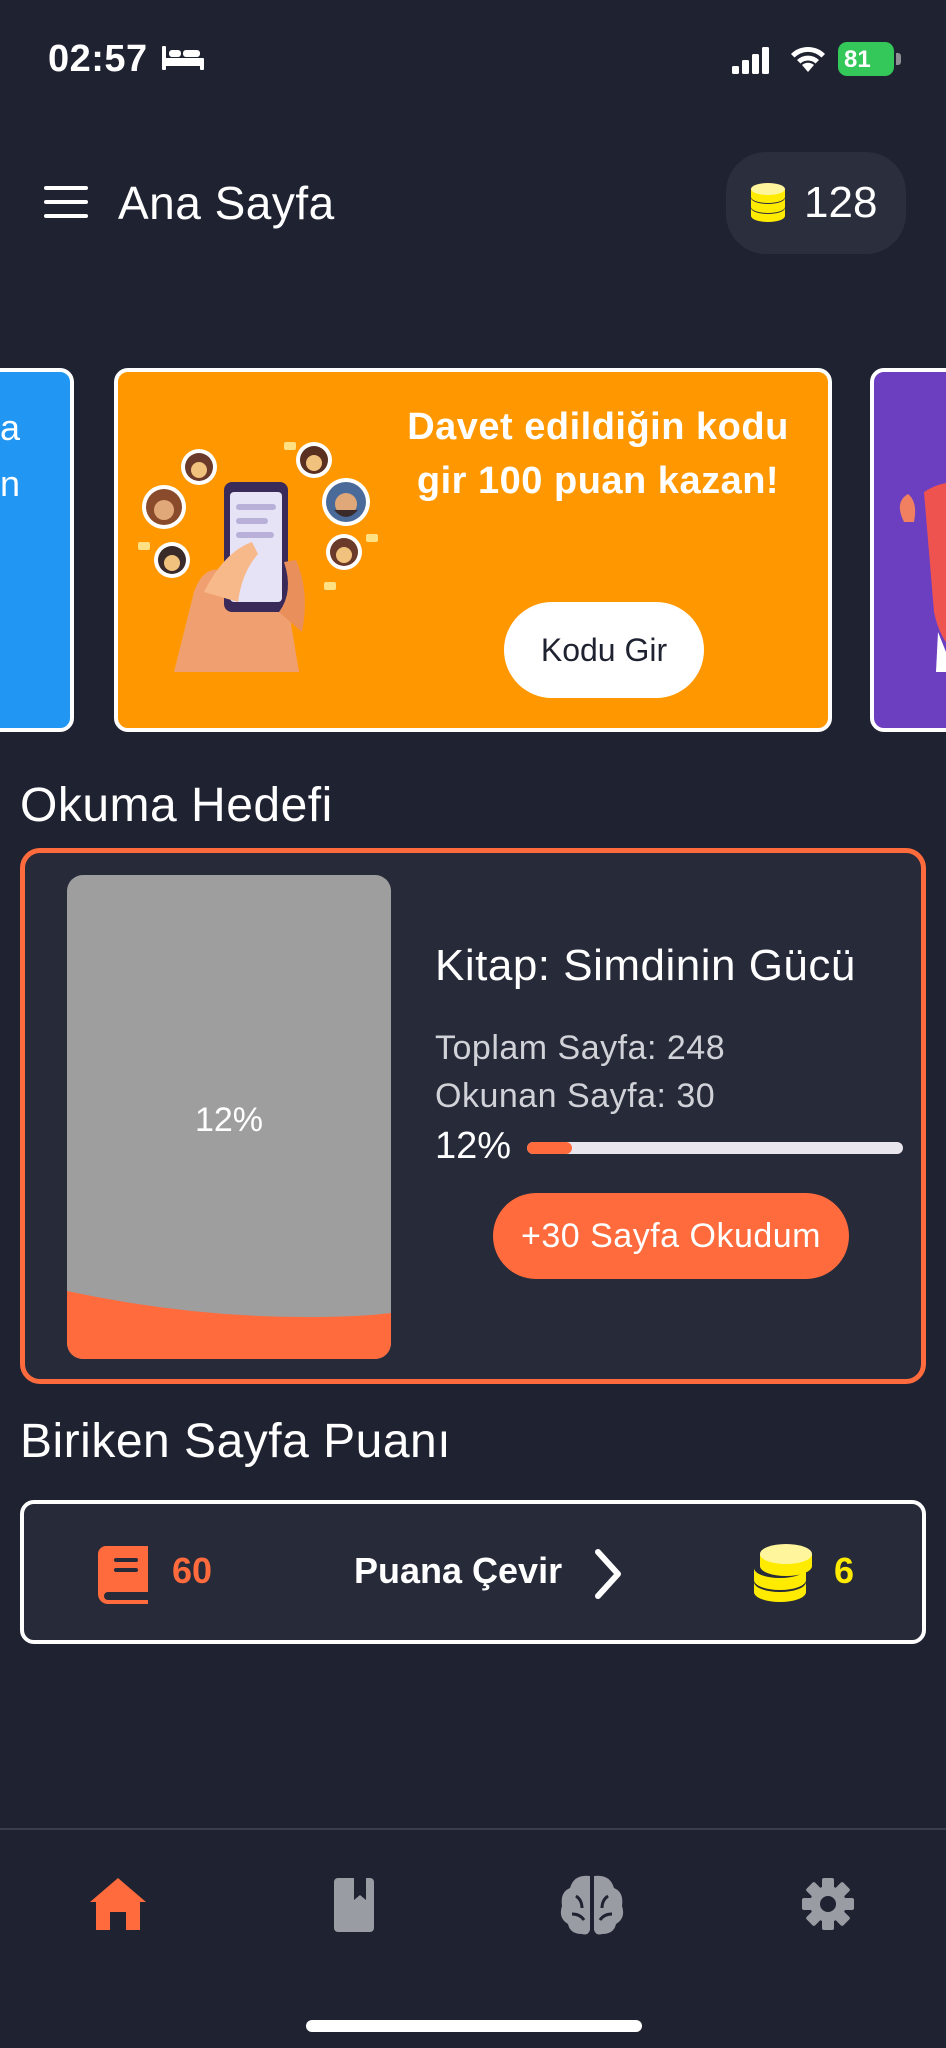  I want to click on gear-icon, so click(828, 1904).